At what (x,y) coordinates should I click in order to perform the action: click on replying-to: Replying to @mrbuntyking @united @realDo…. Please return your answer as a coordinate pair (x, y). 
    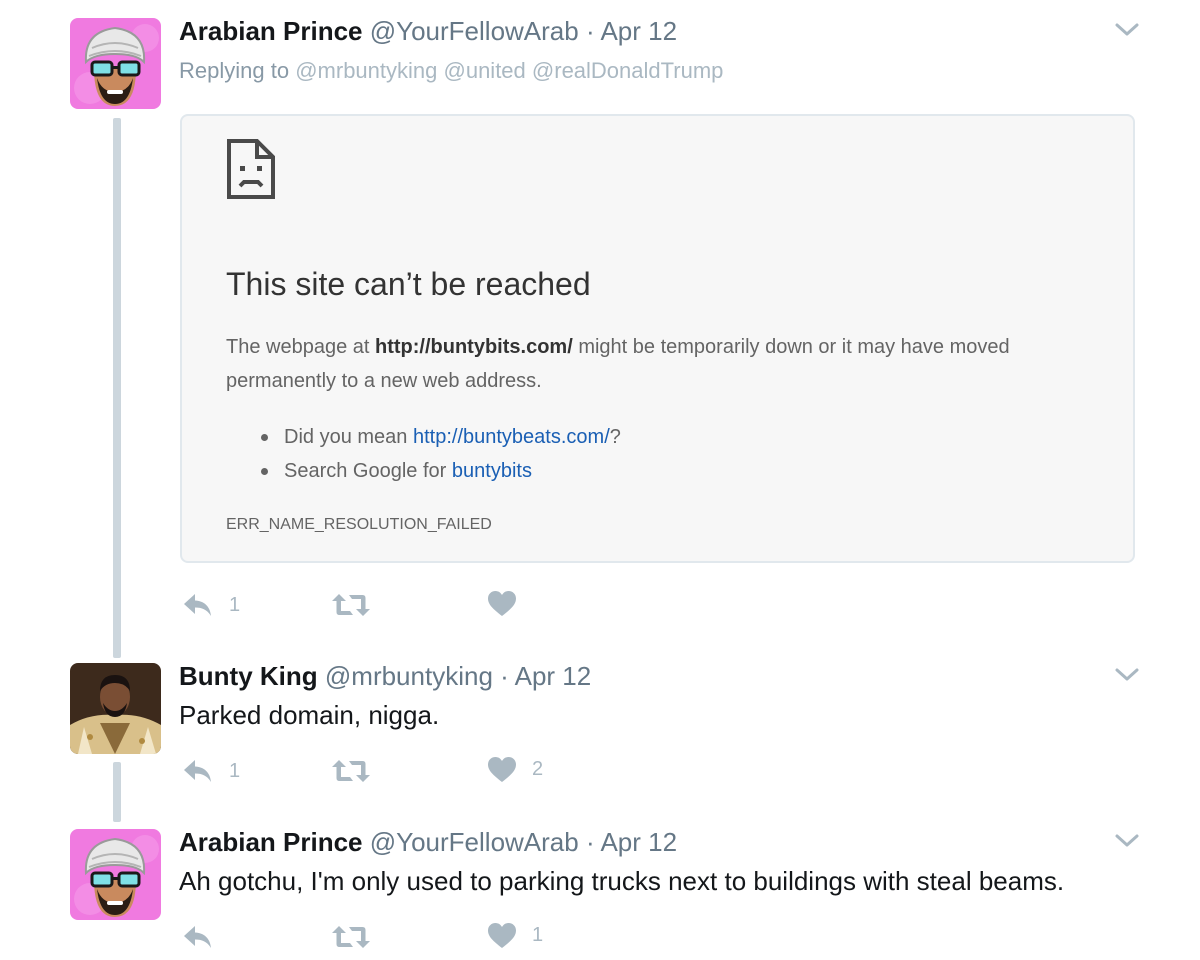
    Looking at the image, I should click on (451, 71).